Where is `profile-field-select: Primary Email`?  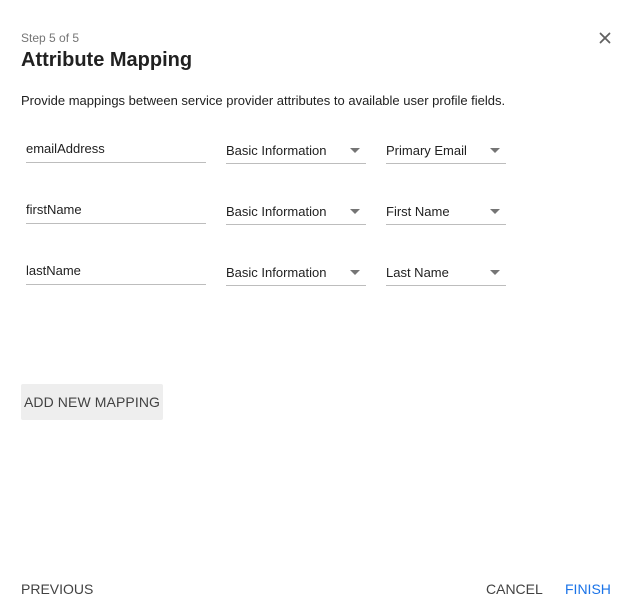
profile-field-select: Primary Email is located at coordinates (446, 151).